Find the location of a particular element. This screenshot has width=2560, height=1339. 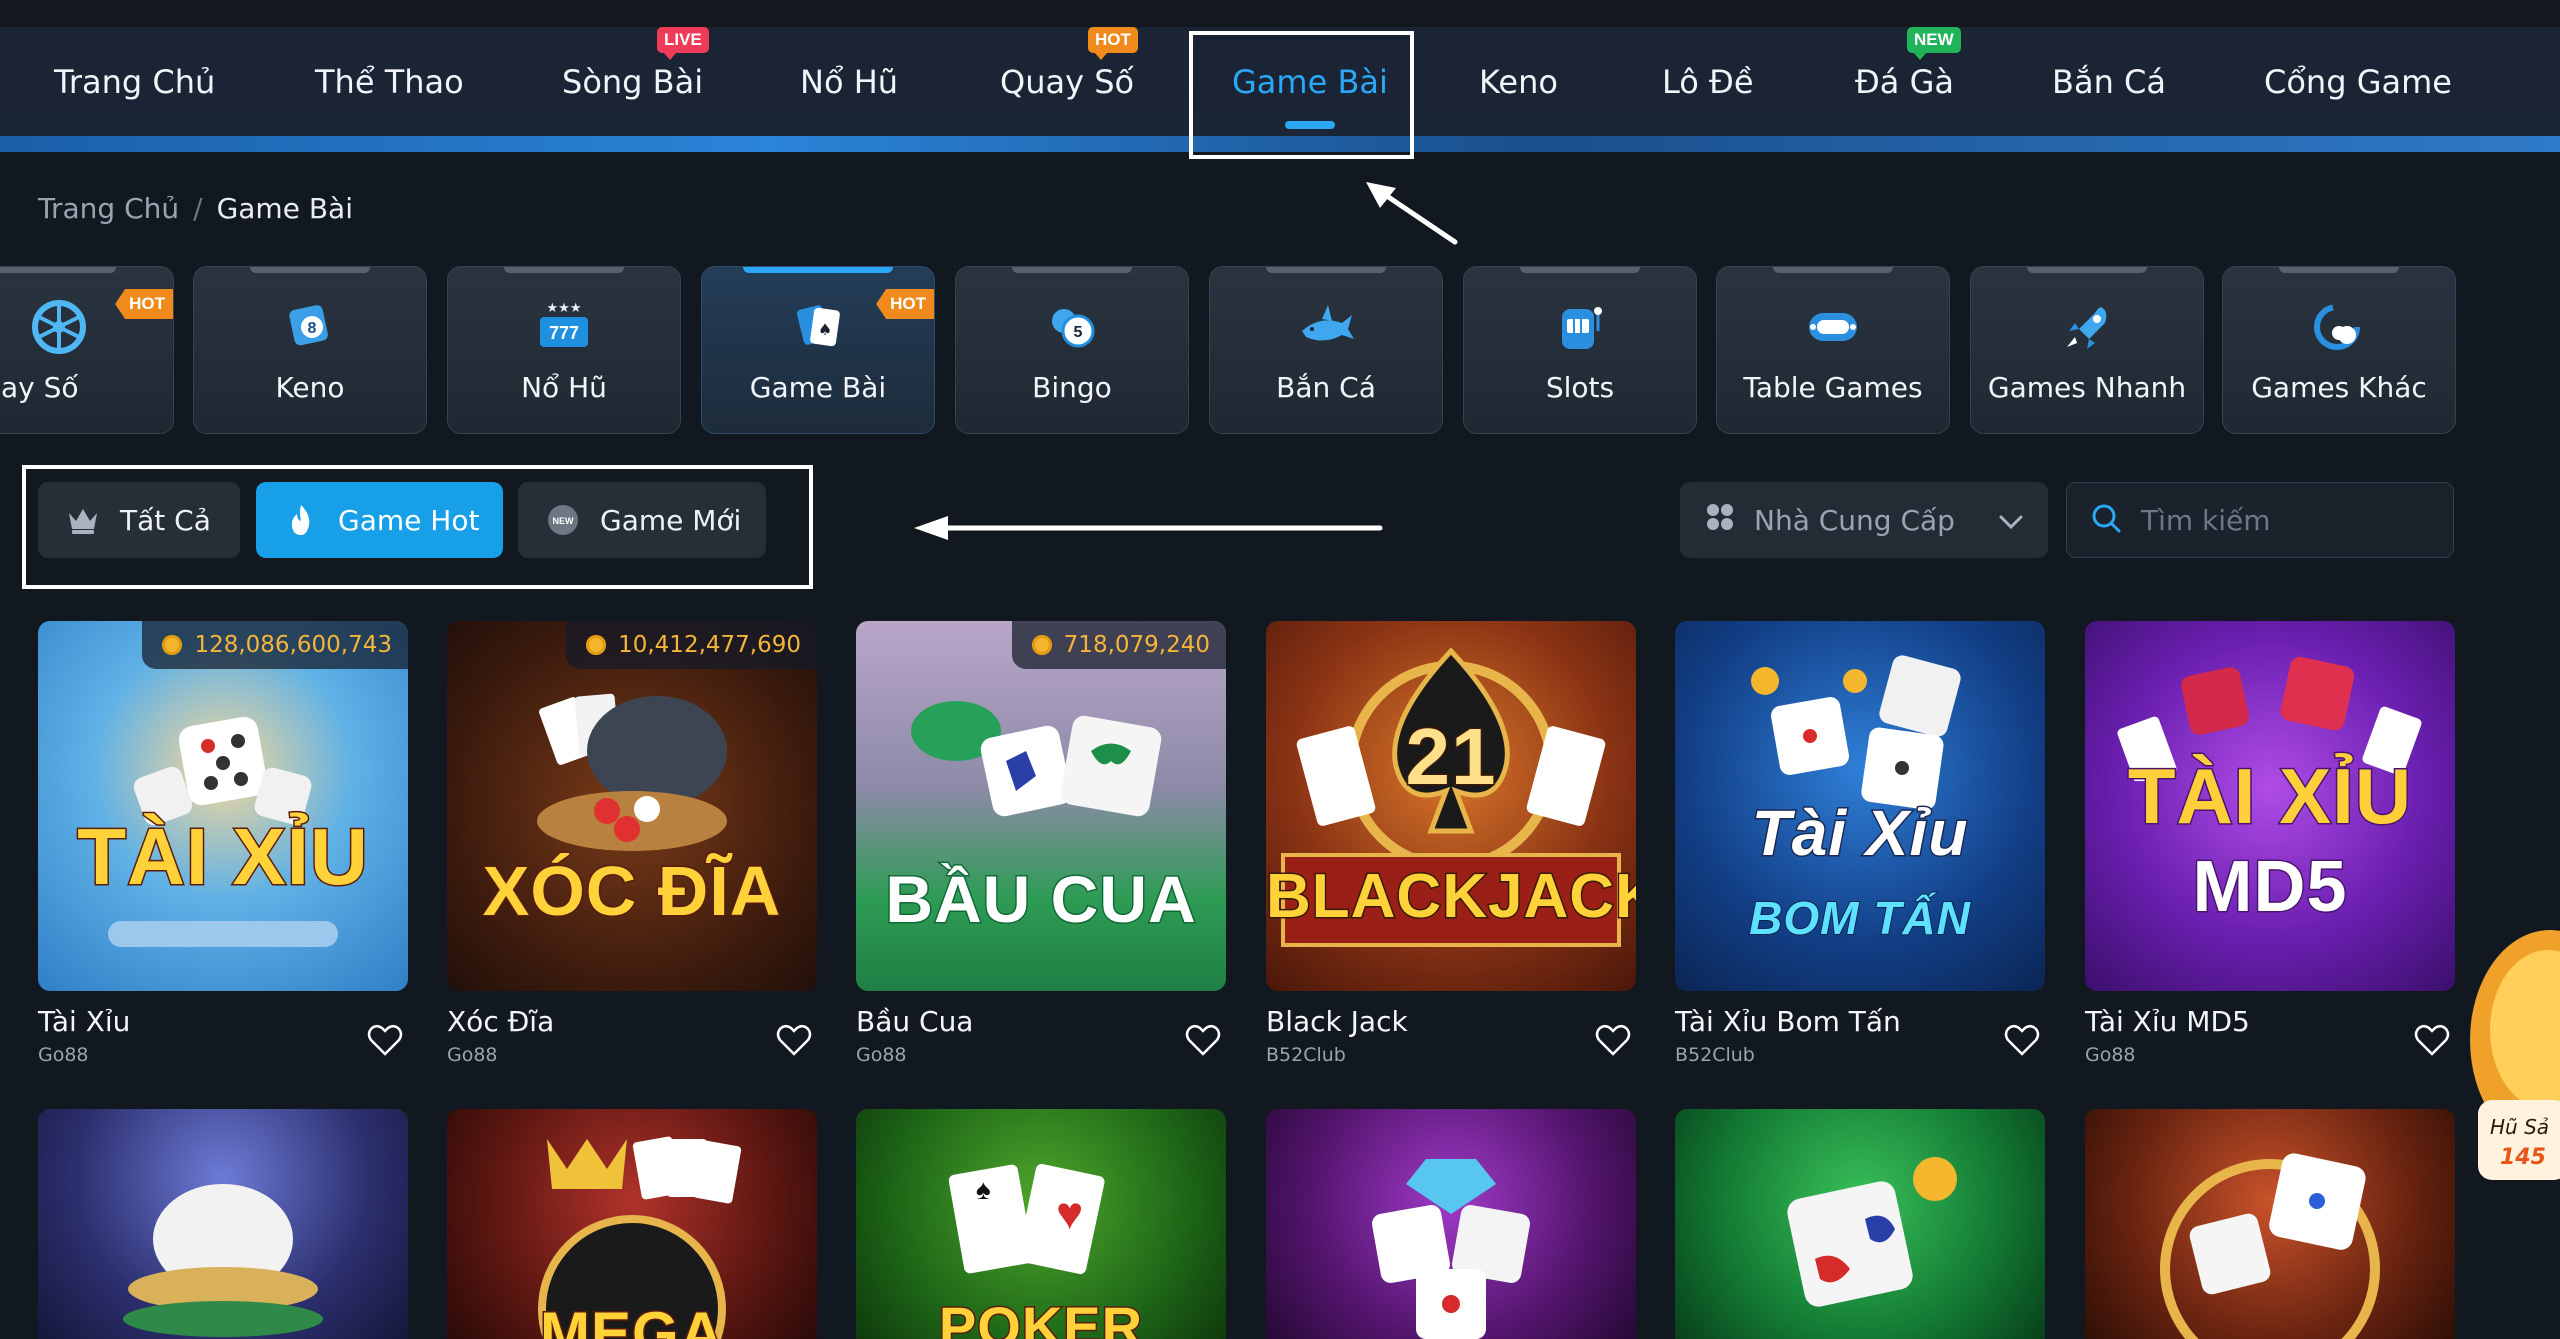

game-provider: B52Club is located at coordinates (1715, 1055).